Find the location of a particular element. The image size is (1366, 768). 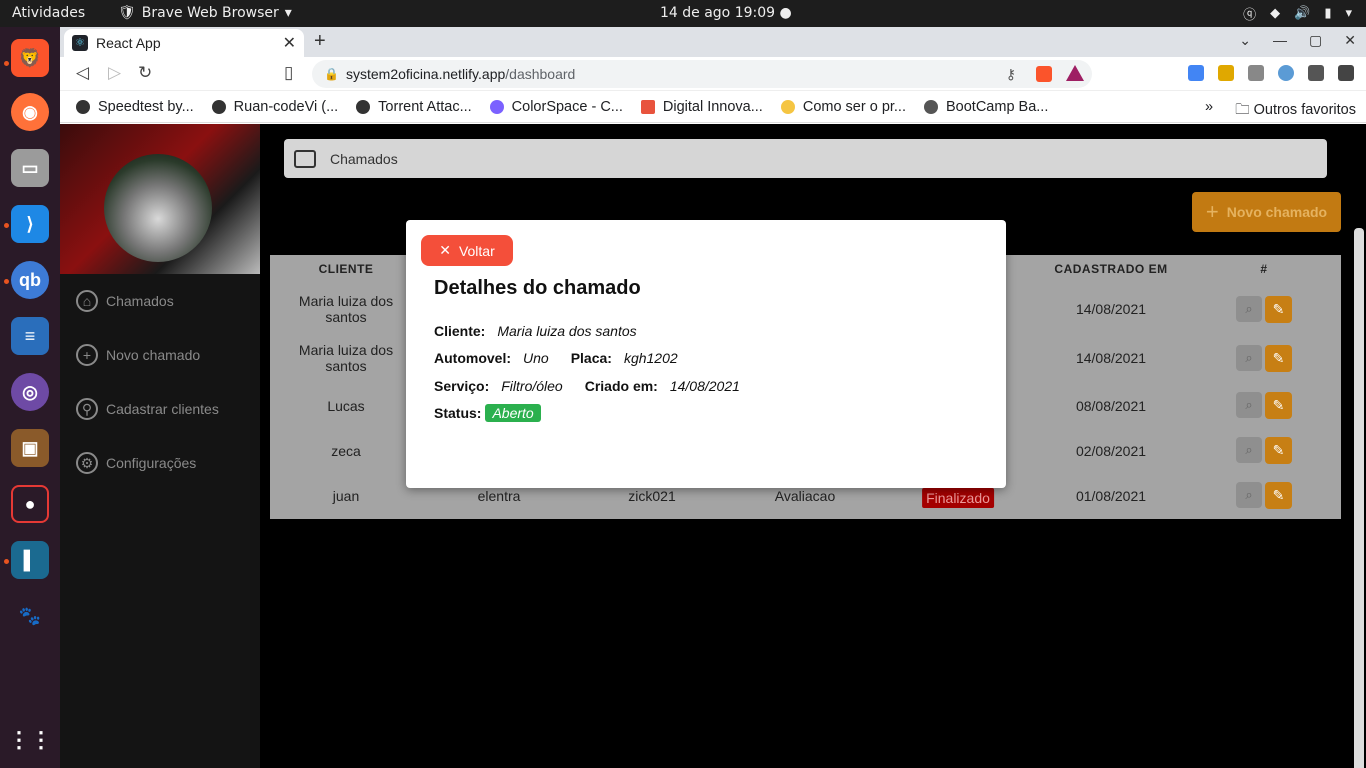

sidebar-item-configuracoes: ⚙ Configurações is located at coordinates (136, 463).